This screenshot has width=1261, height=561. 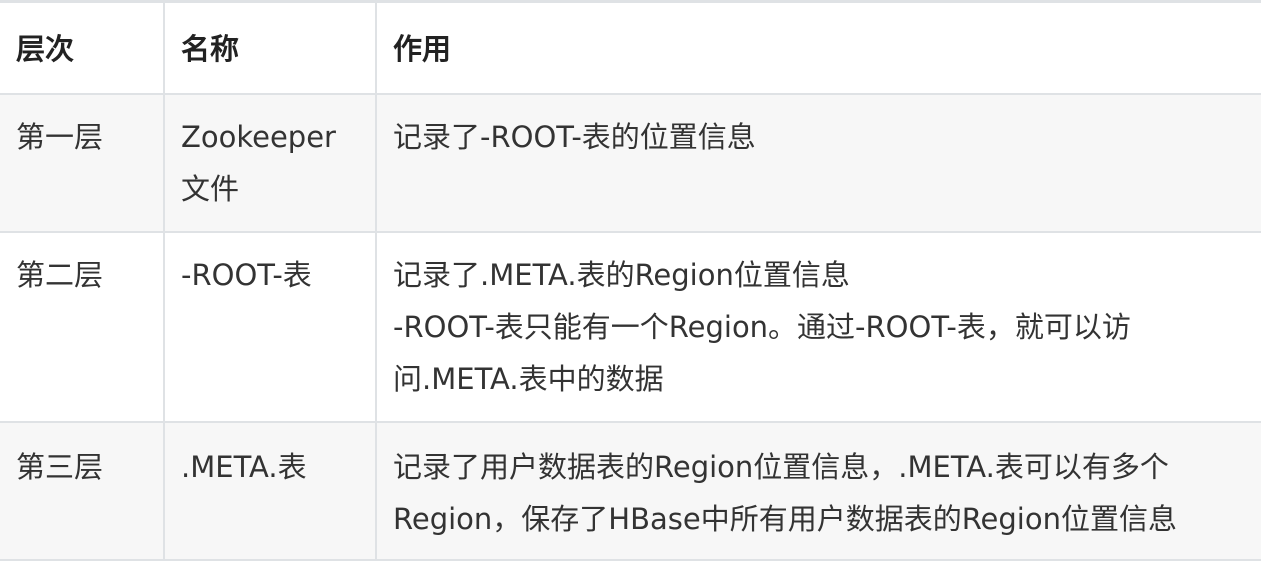 I want to click on cell-name: -ROOT-表, so click(x=269, y=327).